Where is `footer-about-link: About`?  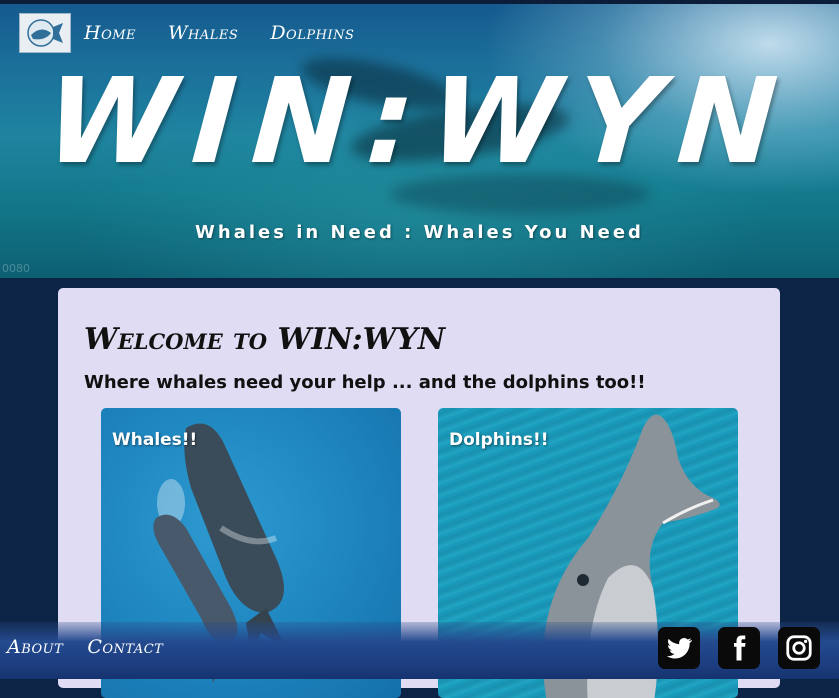
footer-about-link: About is located at coordinates (35, 647).